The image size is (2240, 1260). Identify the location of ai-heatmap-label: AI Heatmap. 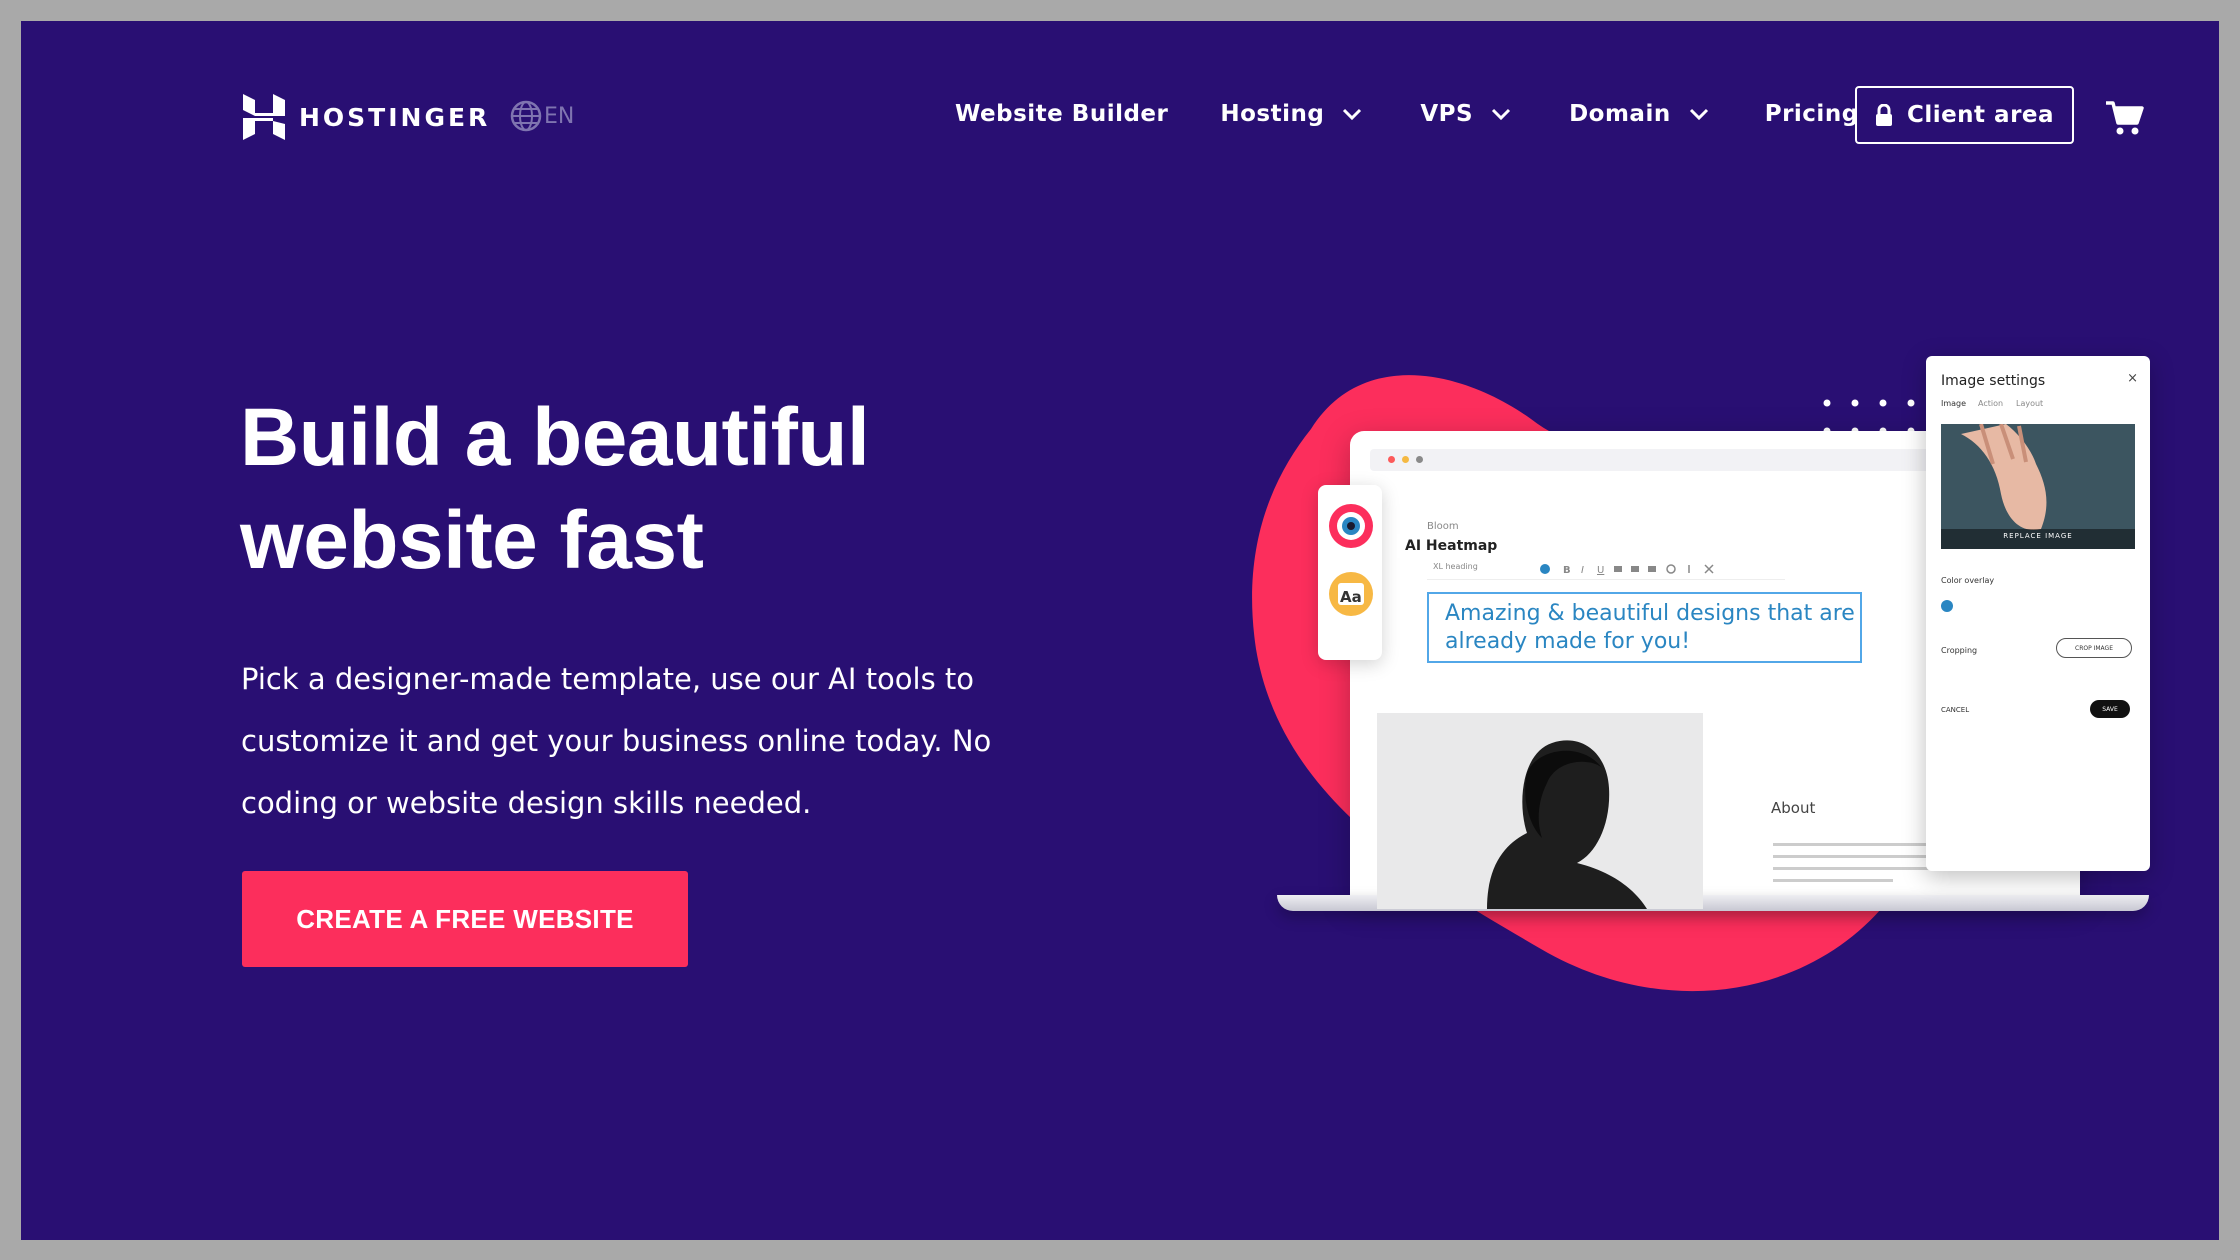
(1451, 546).